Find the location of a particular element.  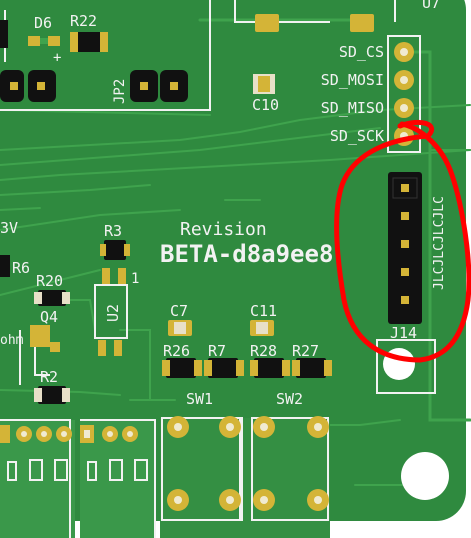

label-plus: + is located at coordinates (57, 58).